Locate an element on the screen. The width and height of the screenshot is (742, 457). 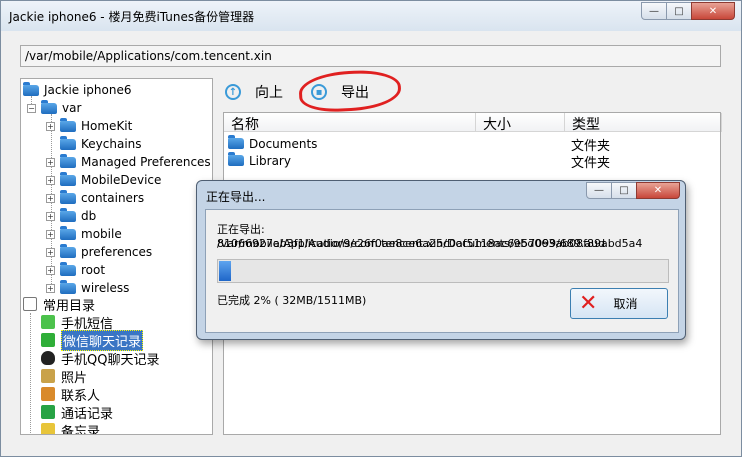
notes-icon is located at coordinates (48, 428).